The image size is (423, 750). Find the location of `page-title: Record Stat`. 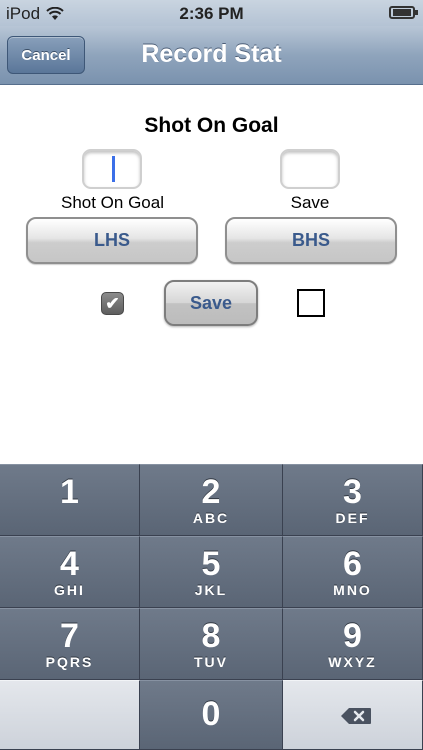

page-title: Record Stat is located at coordinates (211, 54).